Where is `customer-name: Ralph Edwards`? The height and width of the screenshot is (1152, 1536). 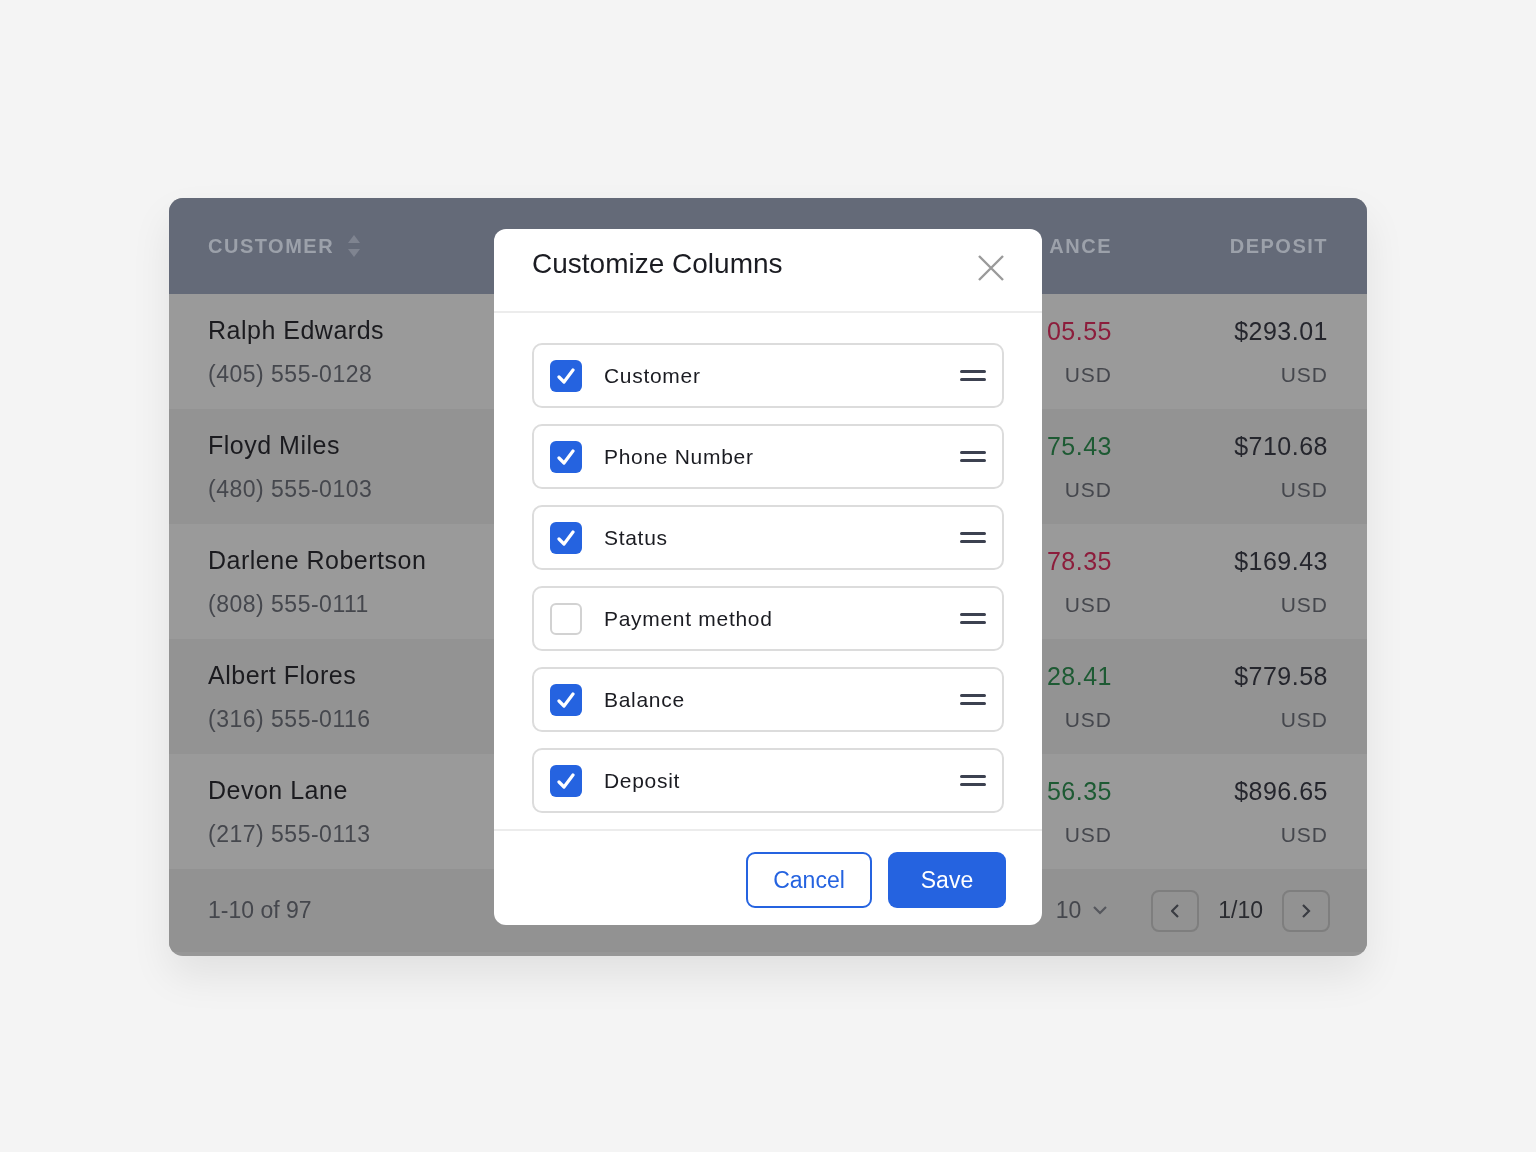 customer-name: Ralph Edwards is located at coordinates (296, 329).